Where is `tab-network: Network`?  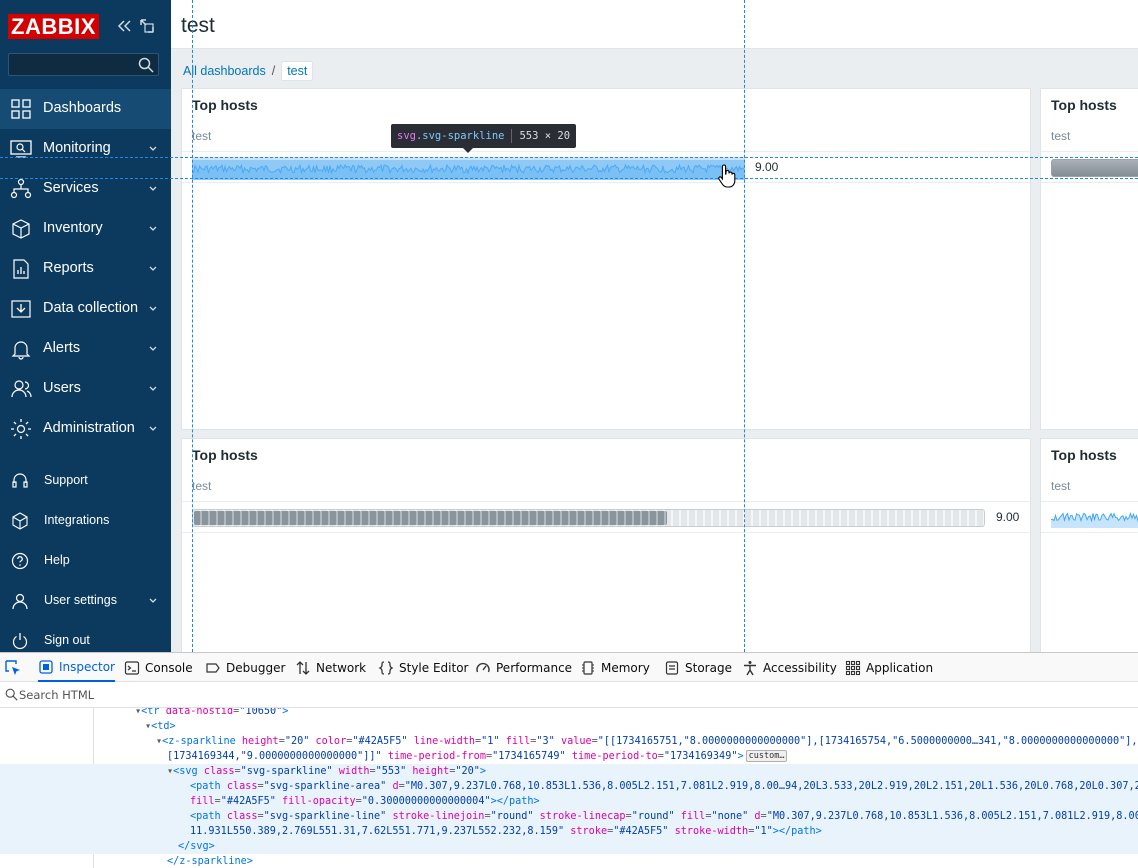
tab-network: Network is located at coordinates (330, 667).